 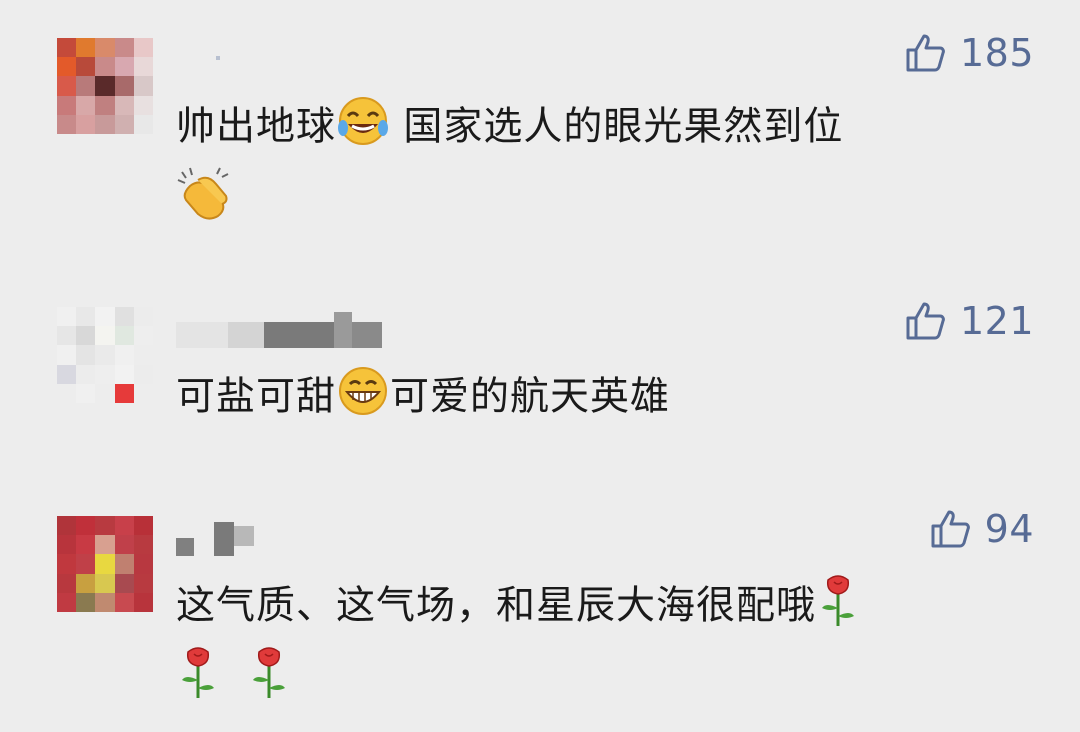 I want to click on like-count: 94, so click(x=1009, y=529).